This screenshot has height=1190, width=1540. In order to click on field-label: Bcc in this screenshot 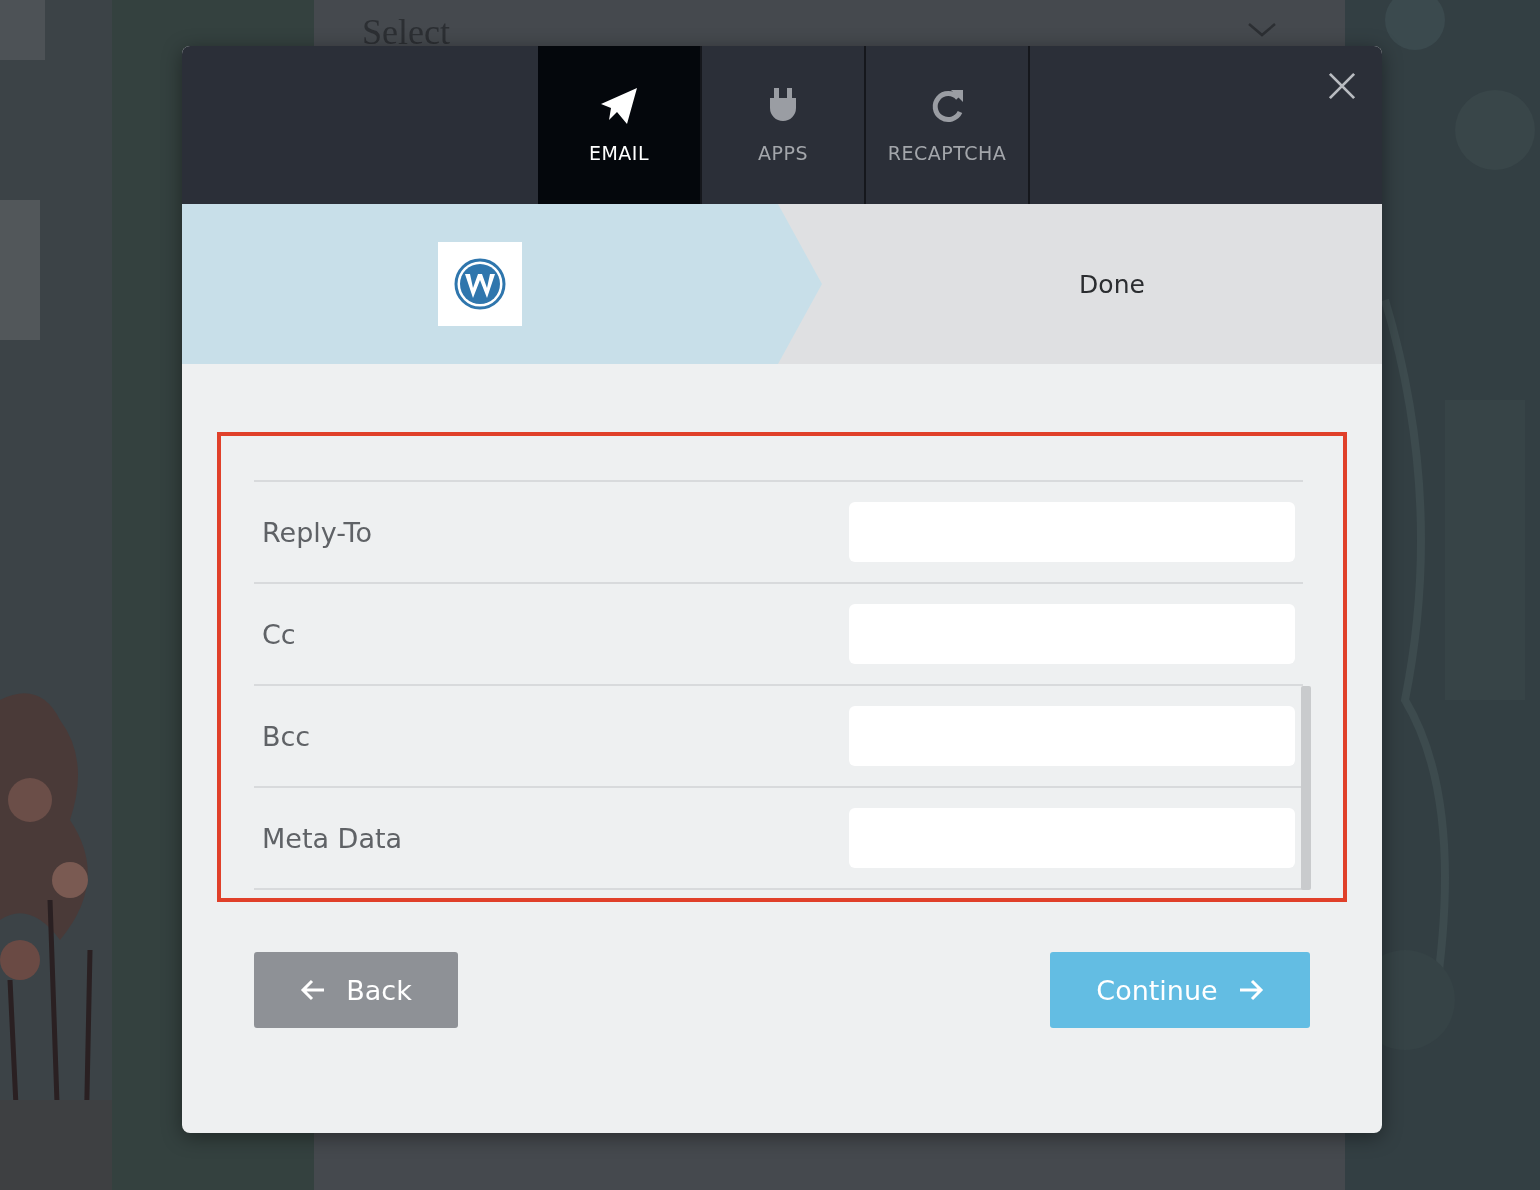, I will do `click(286, 736)`.